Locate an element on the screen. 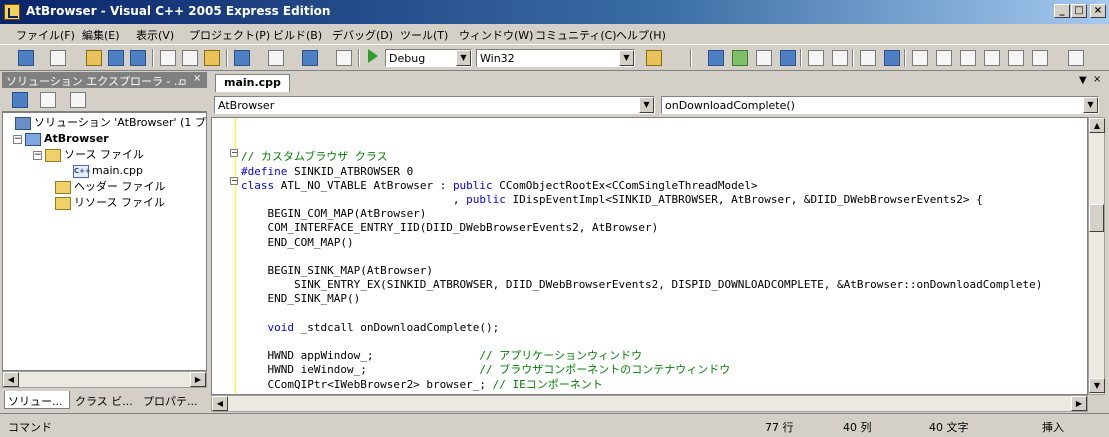  editor-horizontal-scrollbar: ◀ ▶ is located at coordinates (649, 403).